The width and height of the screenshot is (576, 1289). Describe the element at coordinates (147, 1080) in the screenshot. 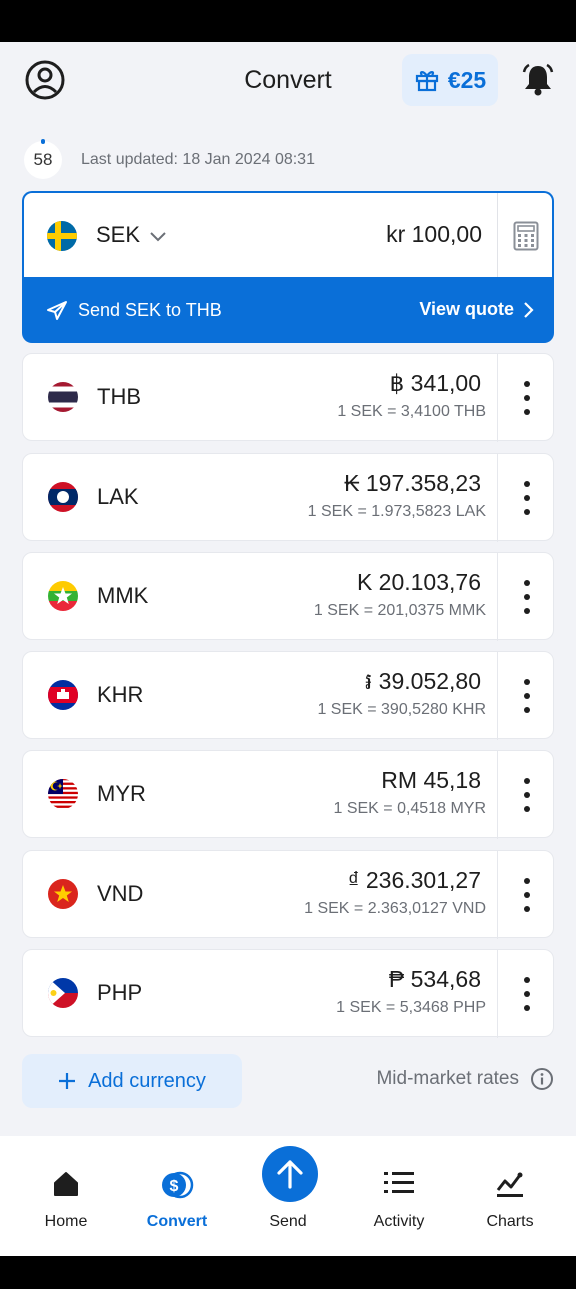

I see `add-currency-label: Add currency` at that location.